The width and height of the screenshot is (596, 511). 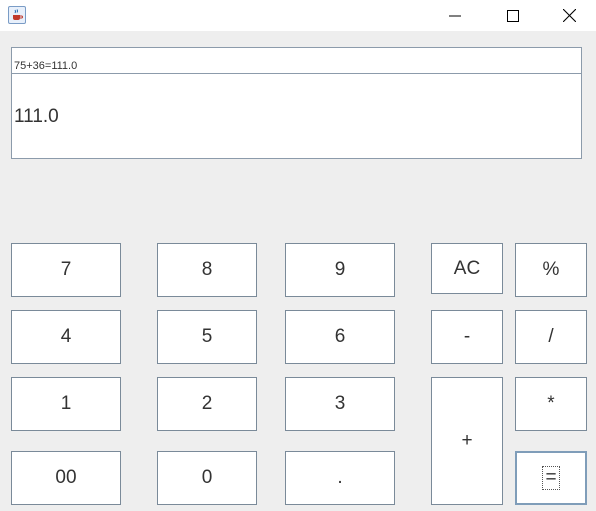 I want to click on minimize-button, so click(x=455, y=15).